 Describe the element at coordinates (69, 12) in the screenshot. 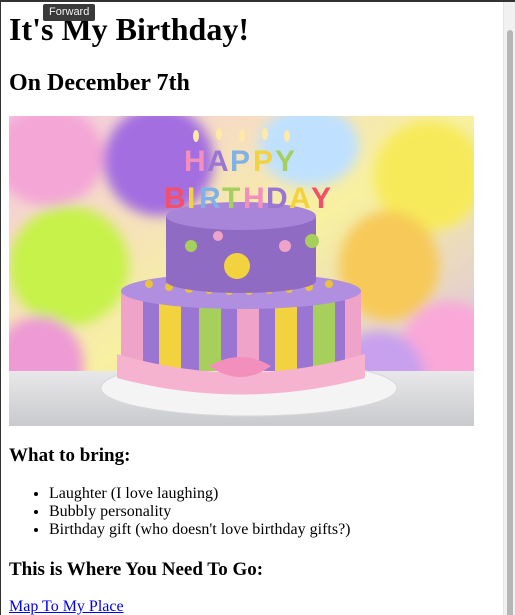

I see `forward-tooltip: Forward` at that location.